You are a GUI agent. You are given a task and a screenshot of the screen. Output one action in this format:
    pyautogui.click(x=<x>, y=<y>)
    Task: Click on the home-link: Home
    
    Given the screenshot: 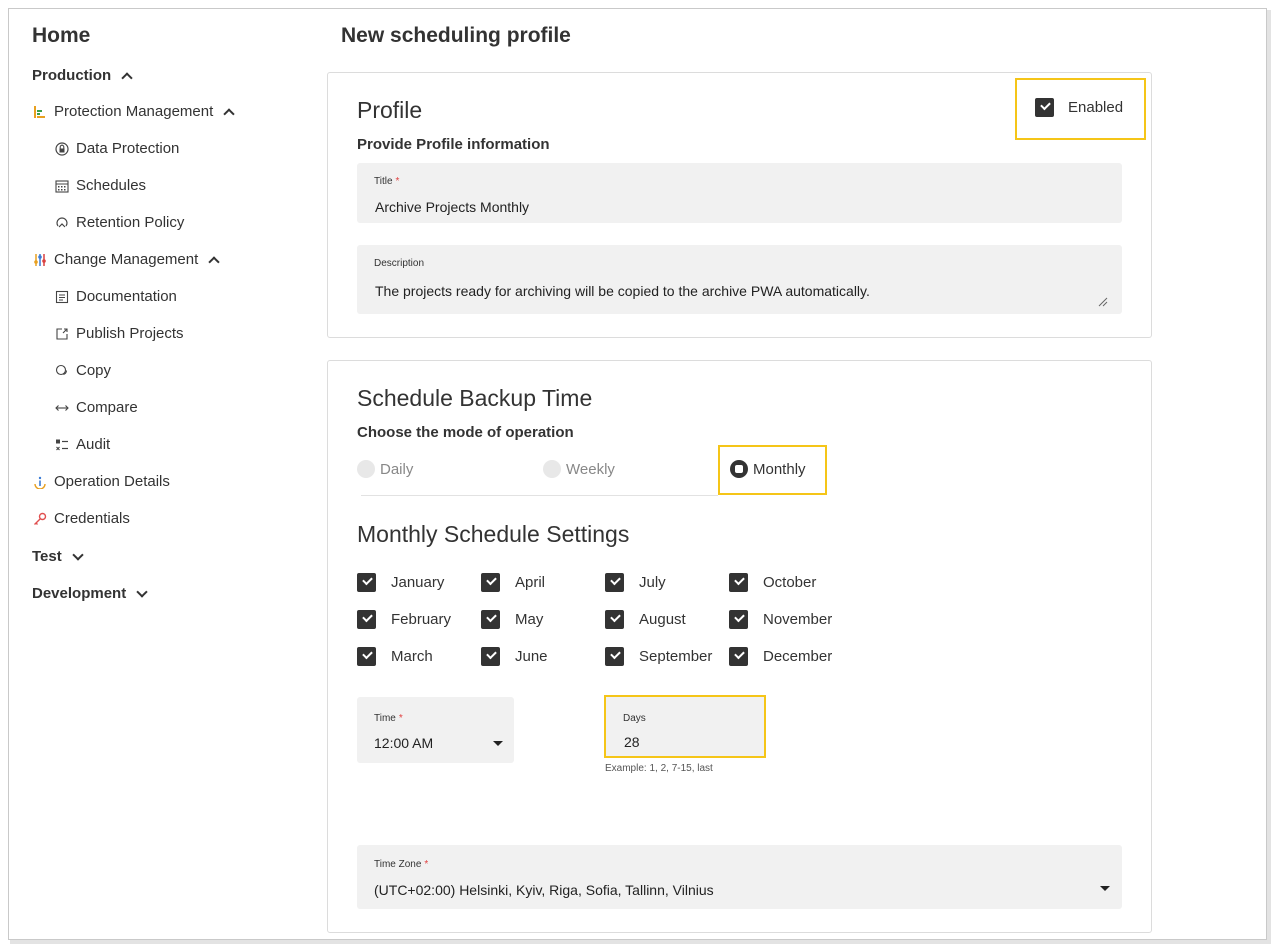 What is the action you would take?
    pyautogui.click(x=61, y=36)
    